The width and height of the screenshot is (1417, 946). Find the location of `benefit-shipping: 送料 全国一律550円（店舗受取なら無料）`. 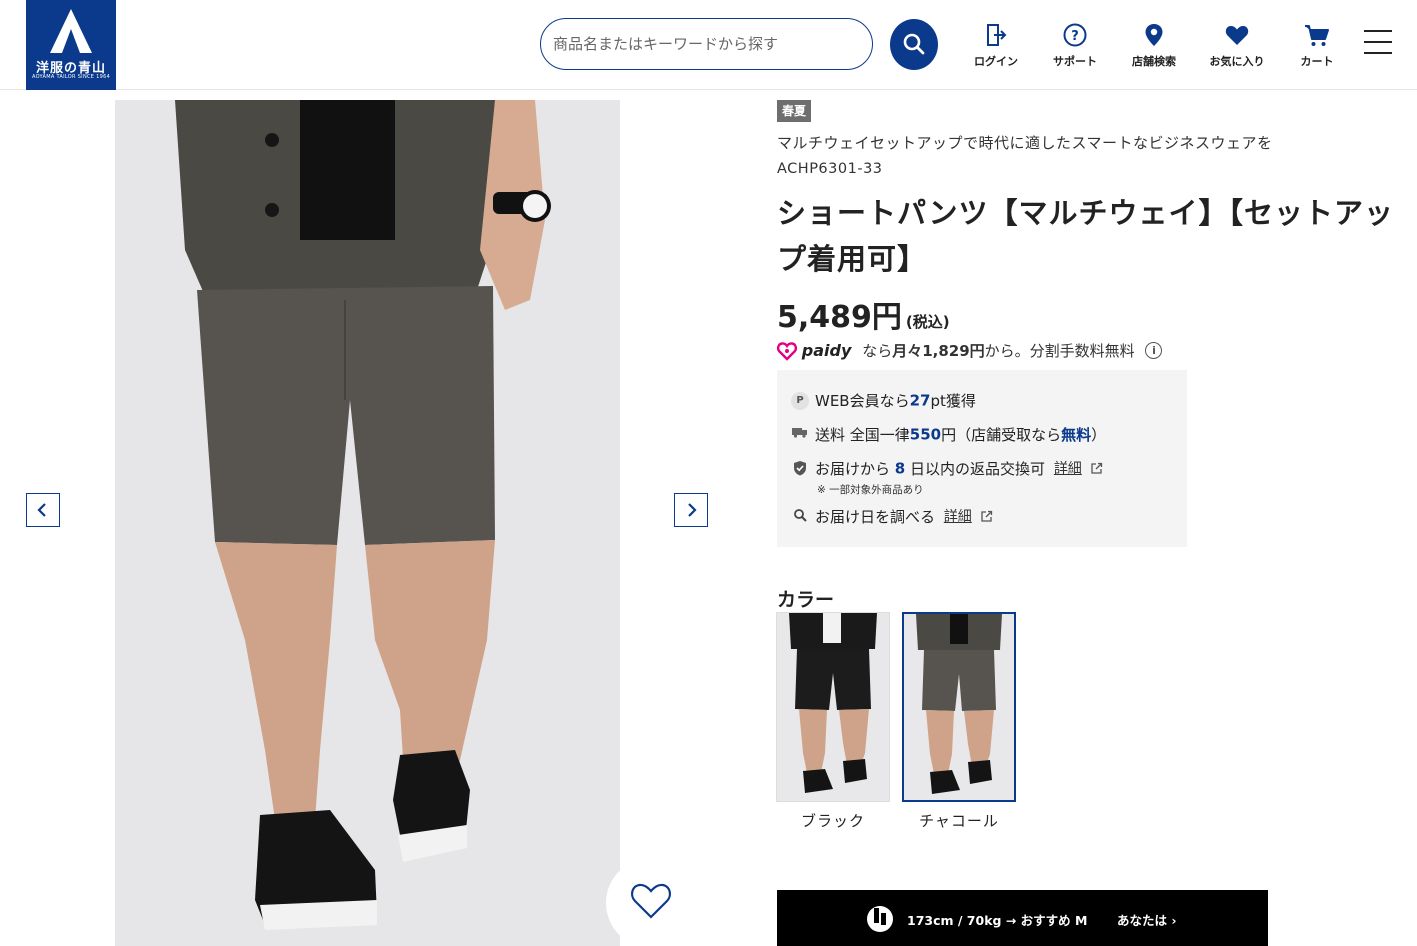

benefit-shipping: 送料 全国一律550円（店舗受取なら無料） is located at coordinates (948, 434).